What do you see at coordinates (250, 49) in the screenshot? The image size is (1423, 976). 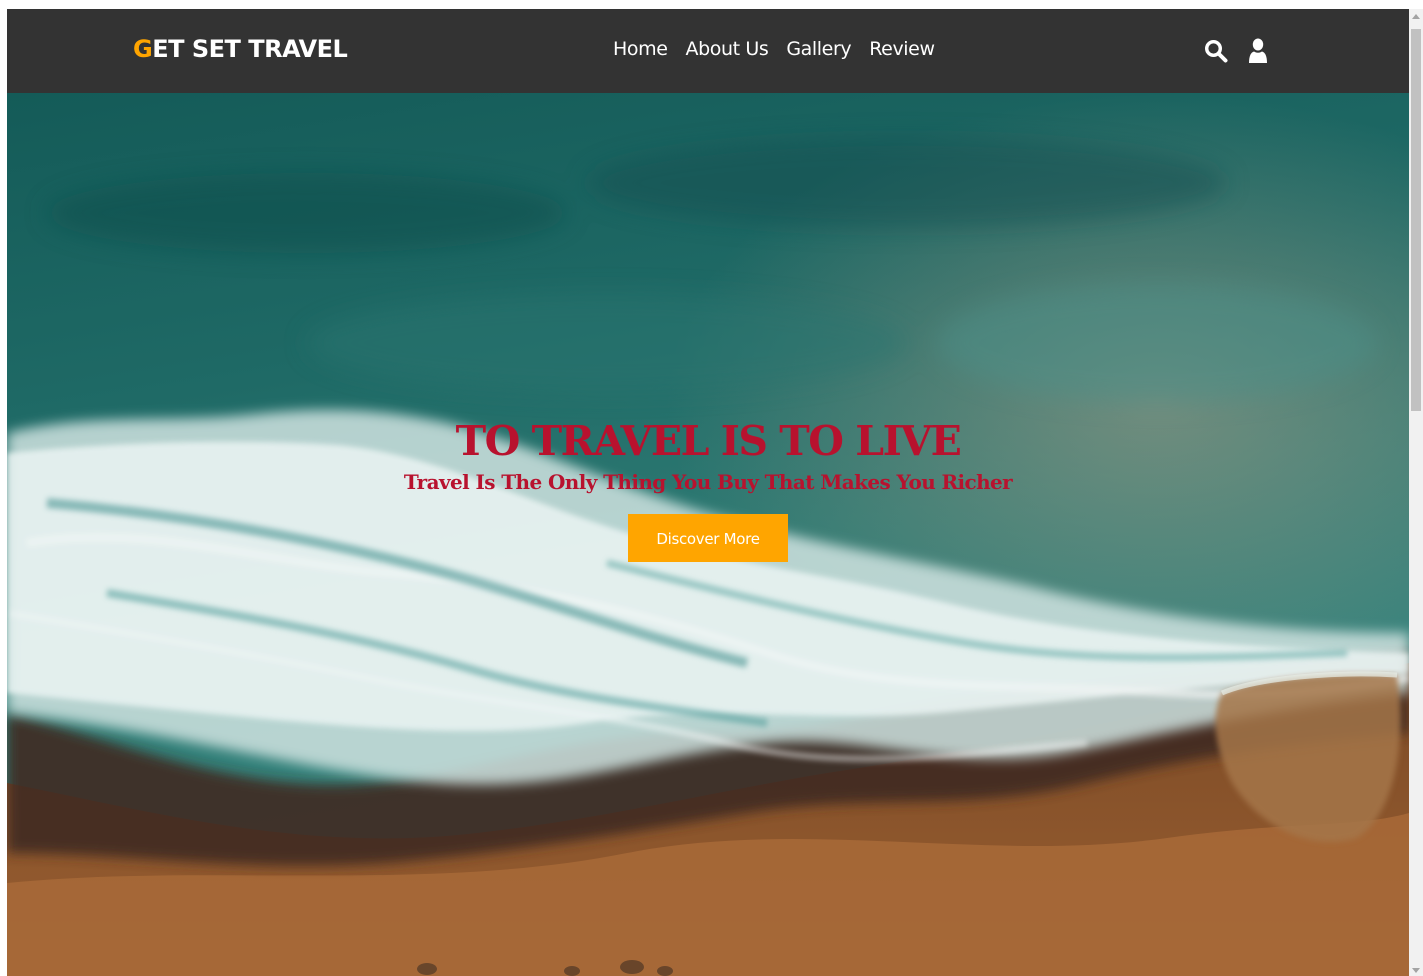 I see `logo-text: ET SET TRAVEL` at bounding box center [250, 49].